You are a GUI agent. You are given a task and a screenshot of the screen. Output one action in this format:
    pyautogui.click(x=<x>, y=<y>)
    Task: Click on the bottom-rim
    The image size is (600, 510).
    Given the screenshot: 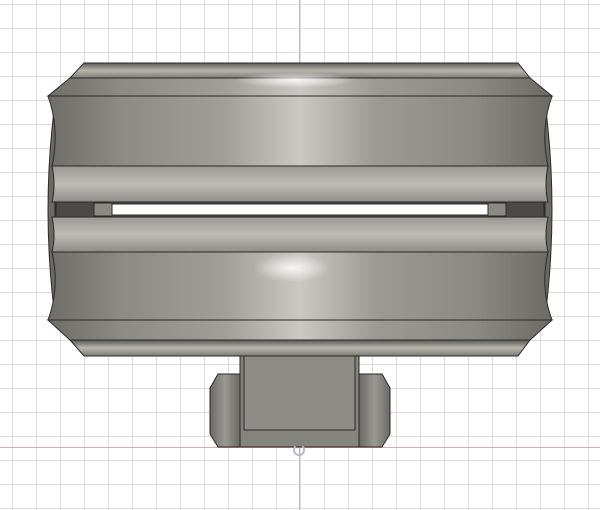 What is the action you would take?
    pyautogui.click(x=300, y=338)
    